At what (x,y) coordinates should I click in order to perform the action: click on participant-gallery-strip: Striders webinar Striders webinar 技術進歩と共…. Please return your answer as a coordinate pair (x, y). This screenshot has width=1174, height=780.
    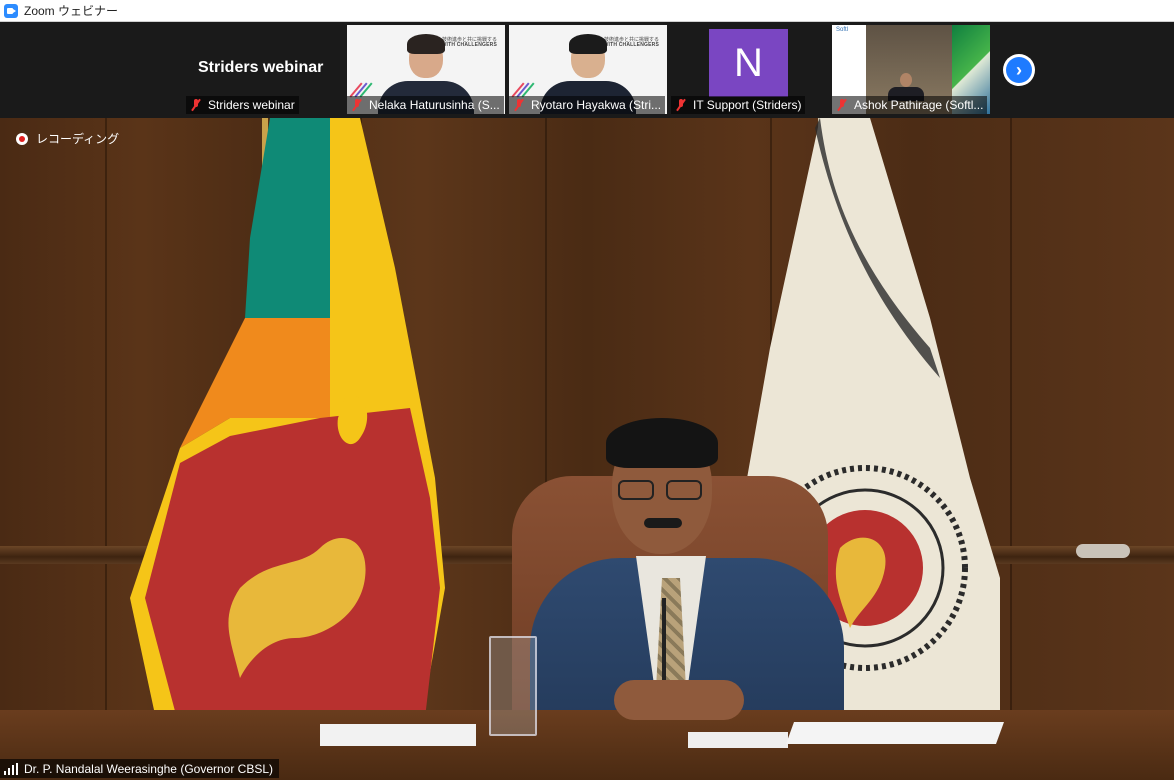
    Looking at the image, I should click on (587, 70).